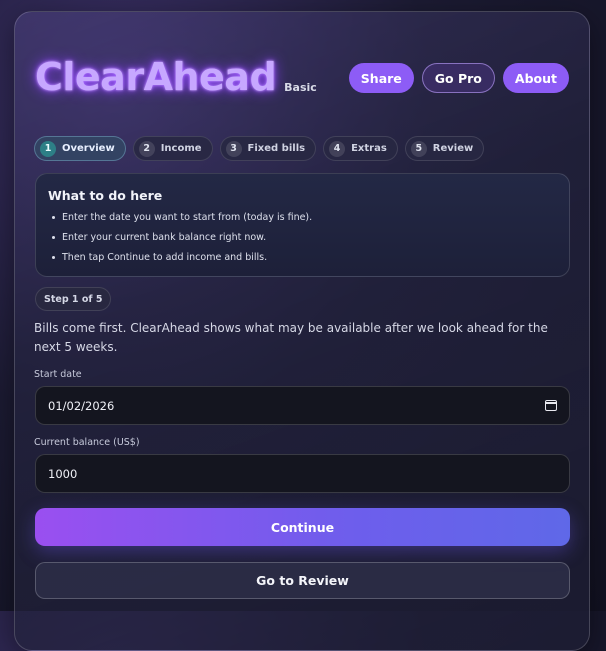 The width and height of the screenshot is (606, 651). I want to click on balance-label: Current balance (US$), so click(87, 442).